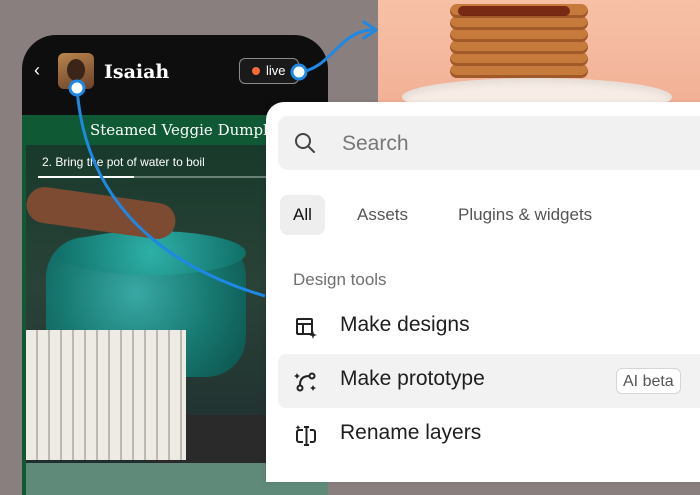  Describe the element at coordinates (302, 215) in the screenshot. I see `tab-all: All` at that location.